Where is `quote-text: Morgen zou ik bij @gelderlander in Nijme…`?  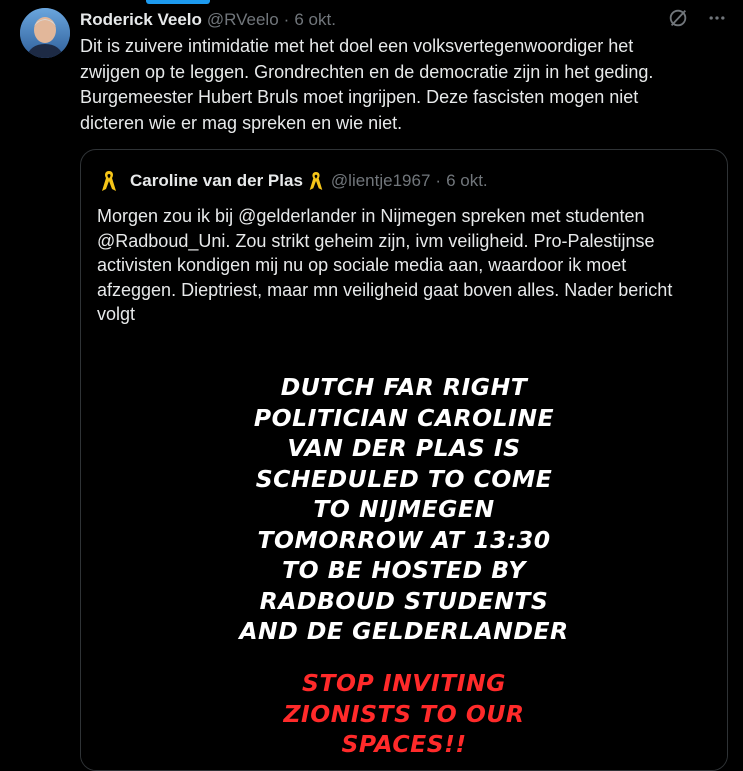
quote-text: Morgen zou ik bij @gelderlander in Nijme… is located at coordinates (385, 265).